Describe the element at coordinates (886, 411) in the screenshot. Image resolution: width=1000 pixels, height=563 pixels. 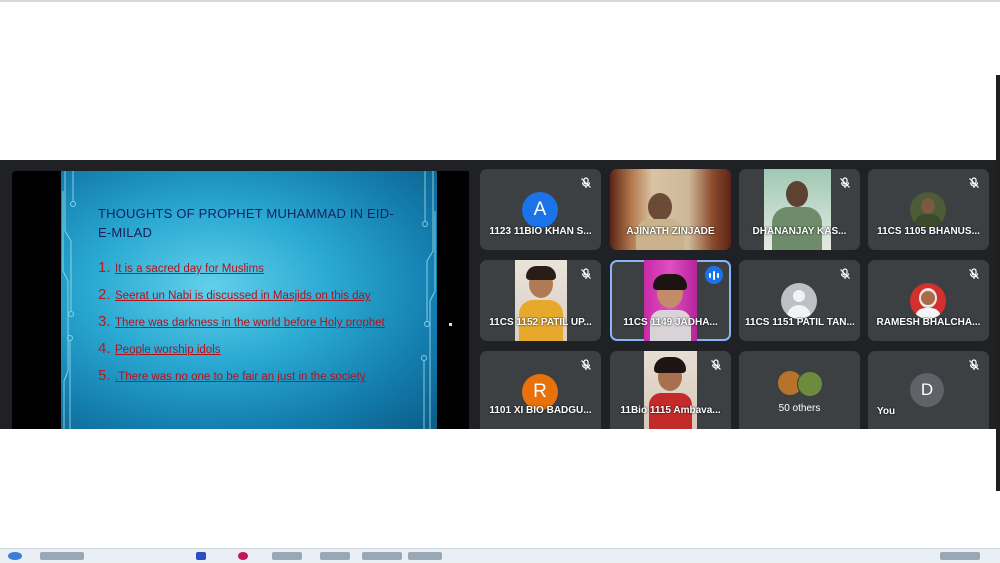
I see `participant-name: You` at that location.